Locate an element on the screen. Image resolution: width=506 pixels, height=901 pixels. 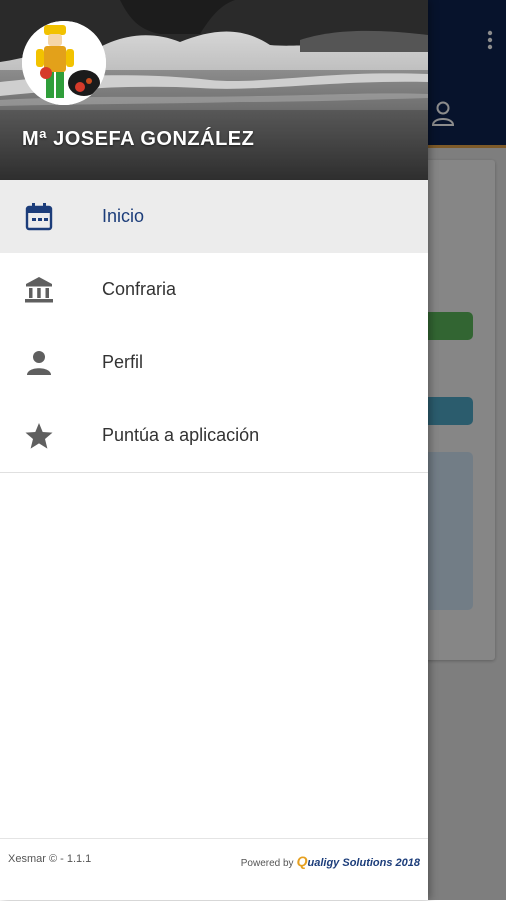
user-avatar is located at coordinates (64, 63).